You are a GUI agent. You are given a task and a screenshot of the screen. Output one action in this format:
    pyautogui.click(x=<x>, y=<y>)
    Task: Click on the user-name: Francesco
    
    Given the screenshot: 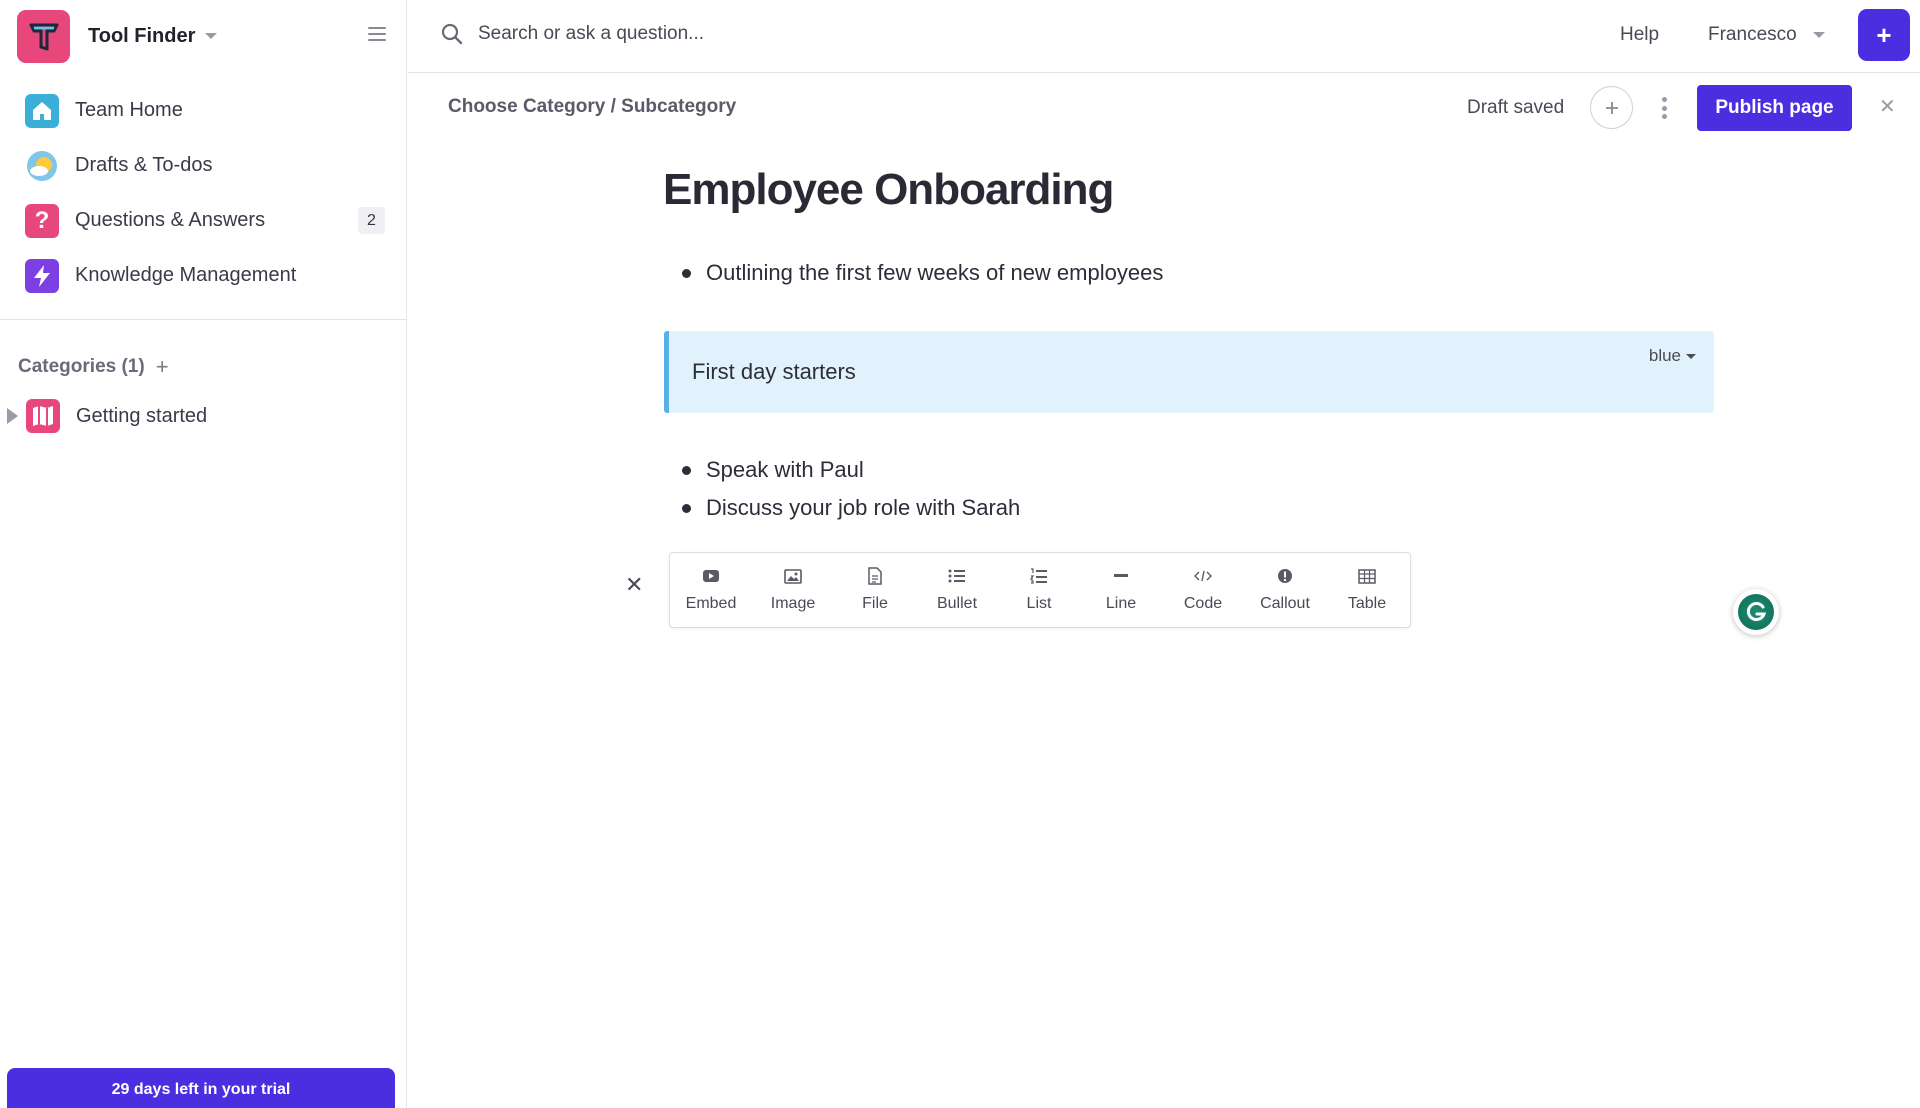 What is the action you would take?
    pyautogui.click(x=1752, y=34)
    